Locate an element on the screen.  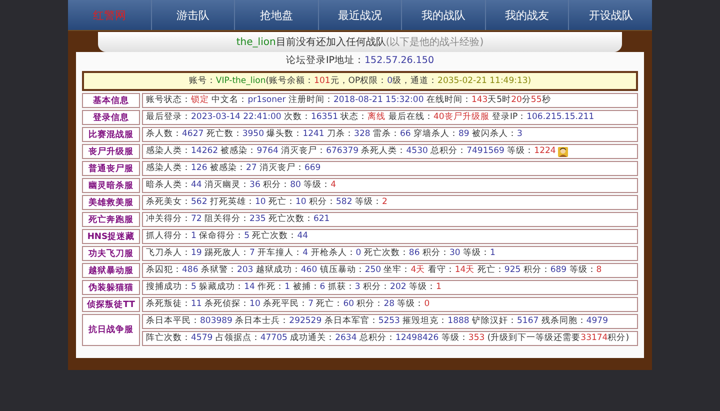
nav-link: 我的战队 is located at coordinates (443, 15).